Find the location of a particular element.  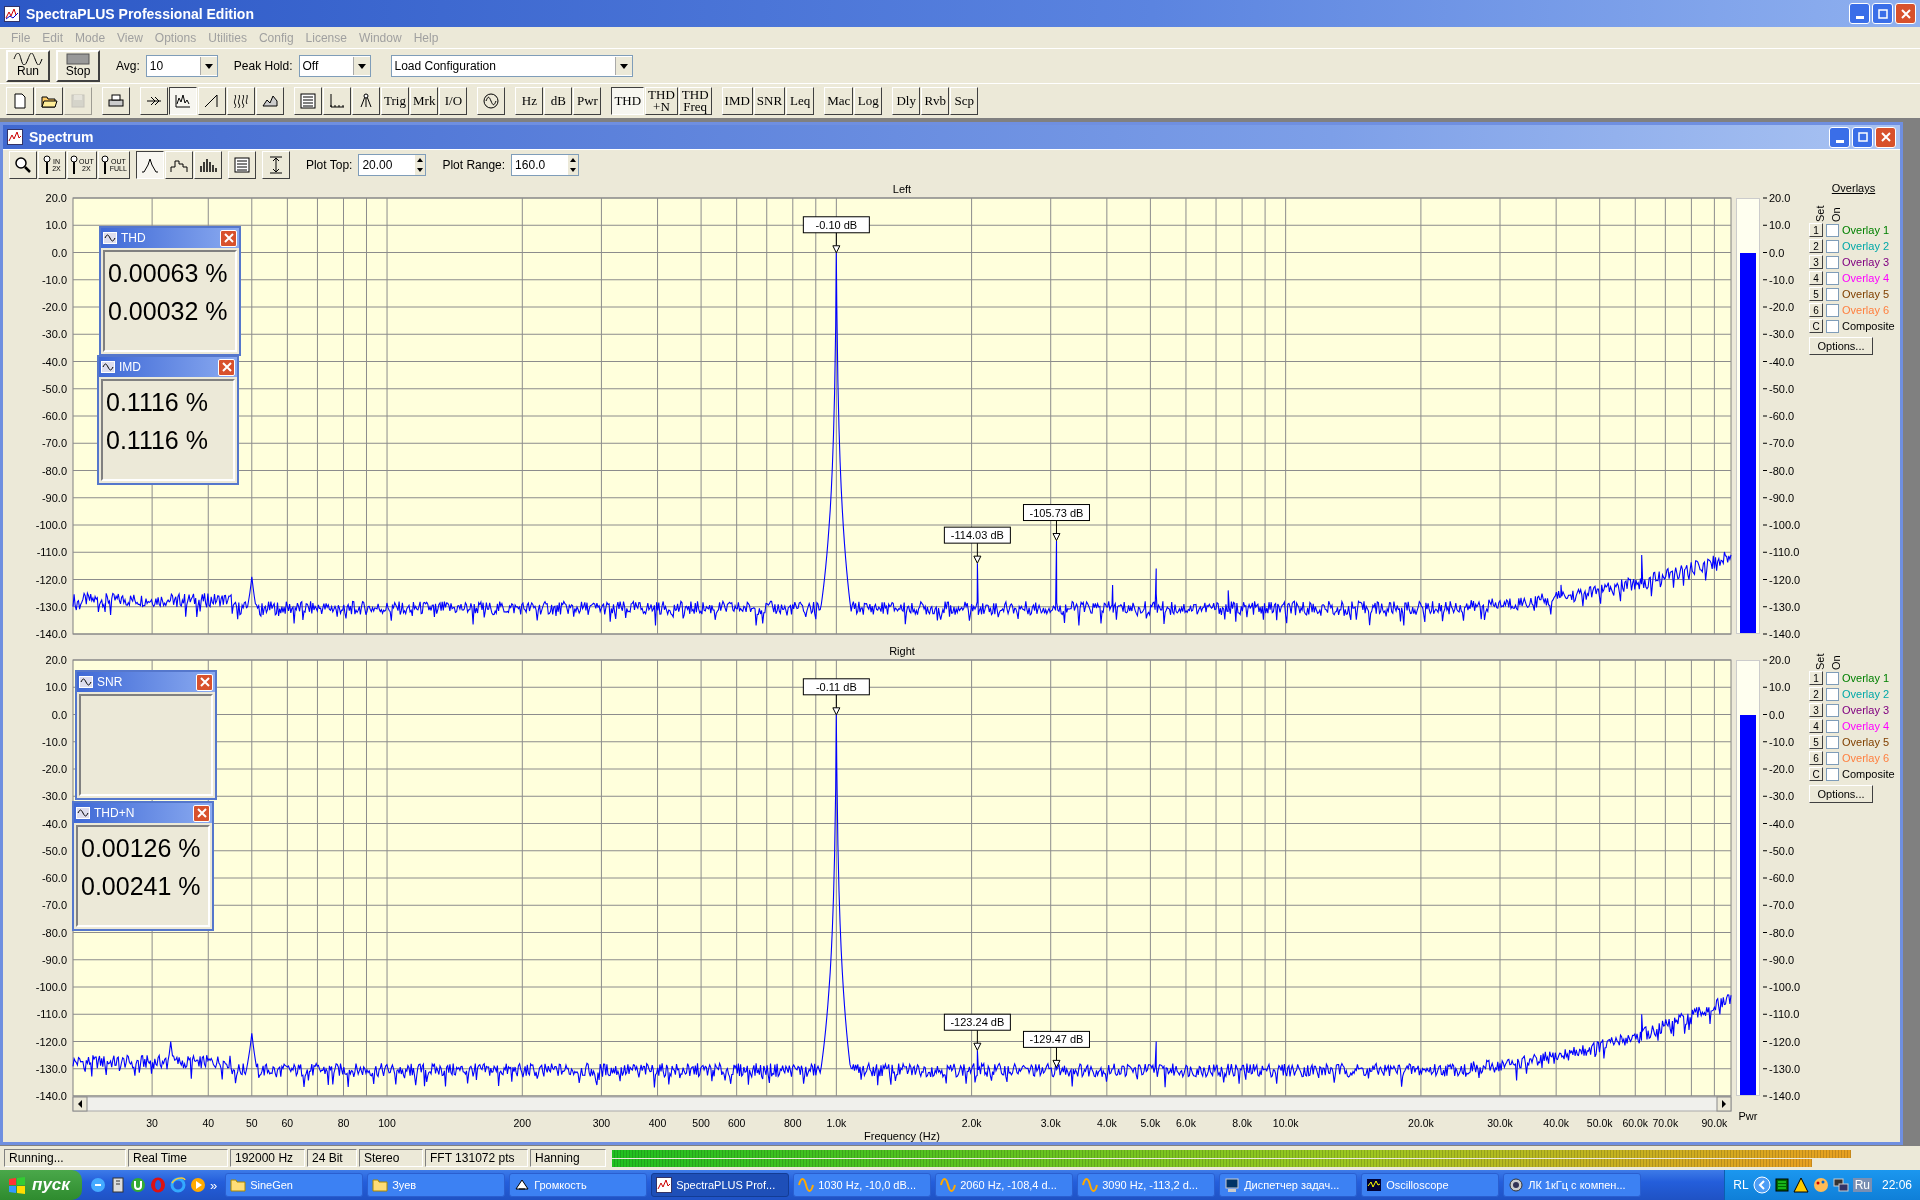

toolbar-button: THD Freq is located at coordinates (695, 101).